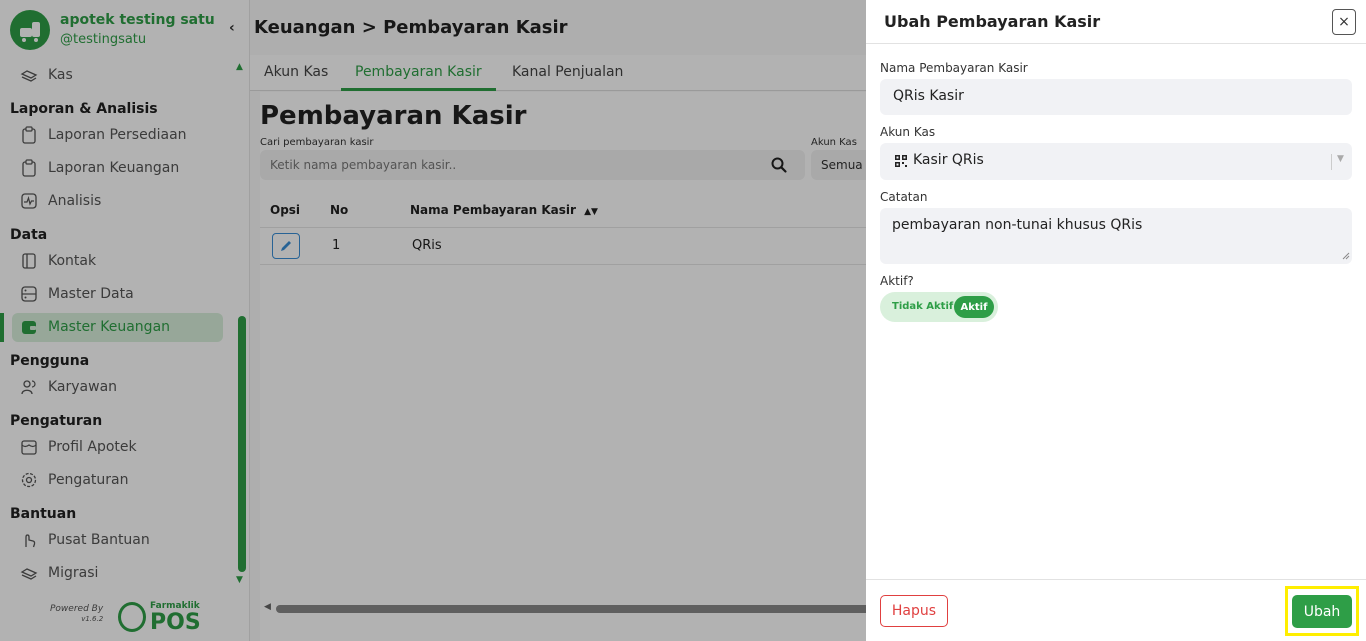 This screenshot has height=641, width=1366. What do you see at coordinates (928, 96) in the screenshot?
I see `name-field-value: QRis Kasir` at bounding box center [928, 96].